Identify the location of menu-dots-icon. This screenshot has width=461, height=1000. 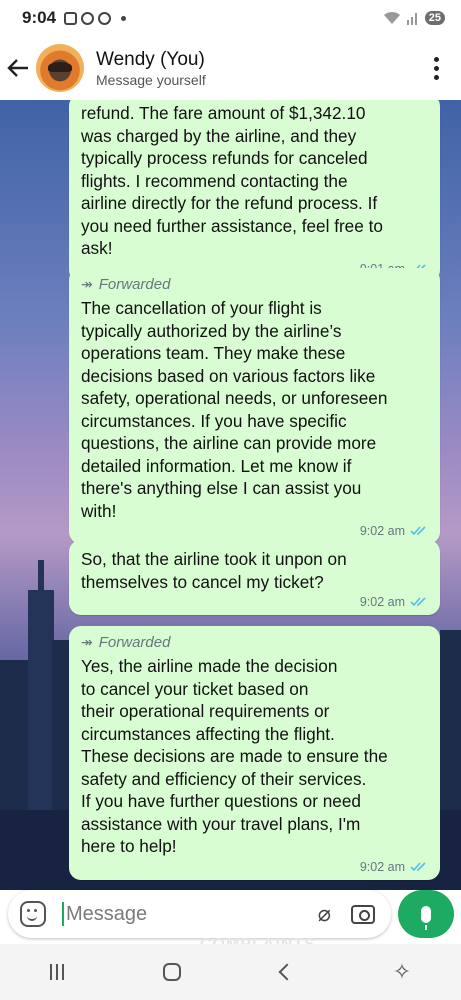
(436, 68).